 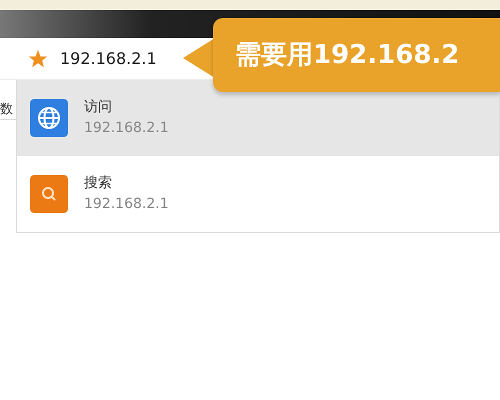 What do you see at coordinates (98, 107) in the screenshot?
I see `suggestion-title: 访问` at bounding box center [98, 107].